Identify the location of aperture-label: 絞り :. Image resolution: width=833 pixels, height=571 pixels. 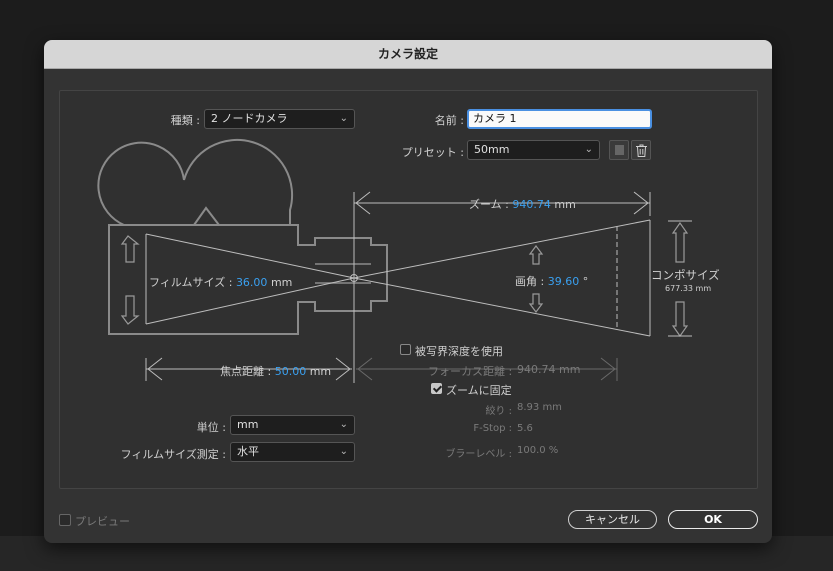
(498, 411).